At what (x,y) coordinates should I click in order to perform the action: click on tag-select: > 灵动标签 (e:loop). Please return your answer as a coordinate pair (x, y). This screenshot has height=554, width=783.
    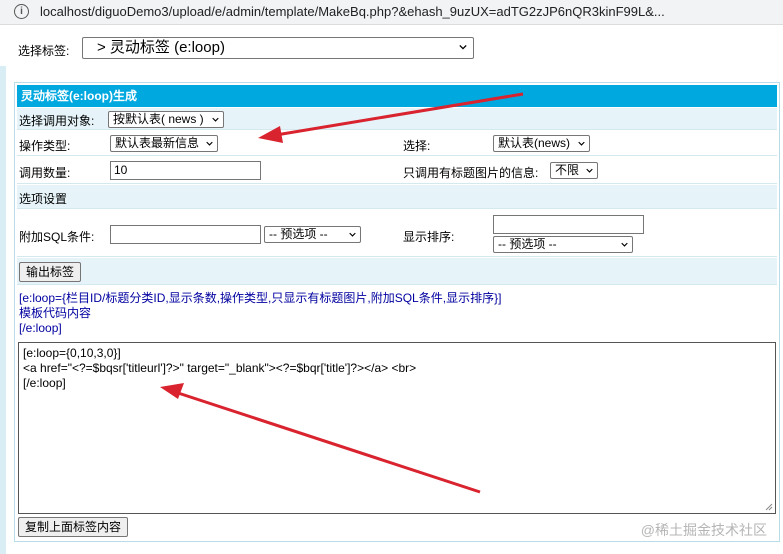
    Looking at the image, I should click on (278, 48).